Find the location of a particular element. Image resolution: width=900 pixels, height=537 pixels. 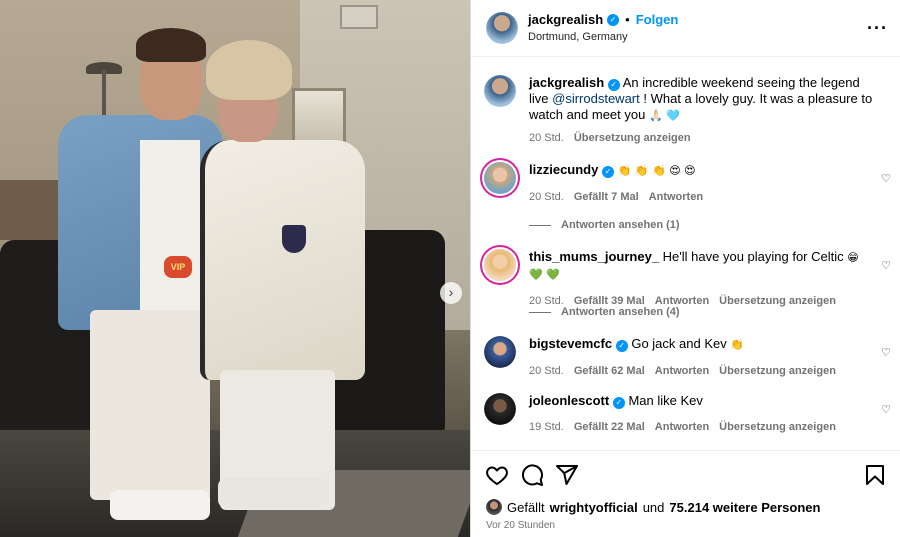

comment-emoji: 👏 is located at coordinates (737, 344).